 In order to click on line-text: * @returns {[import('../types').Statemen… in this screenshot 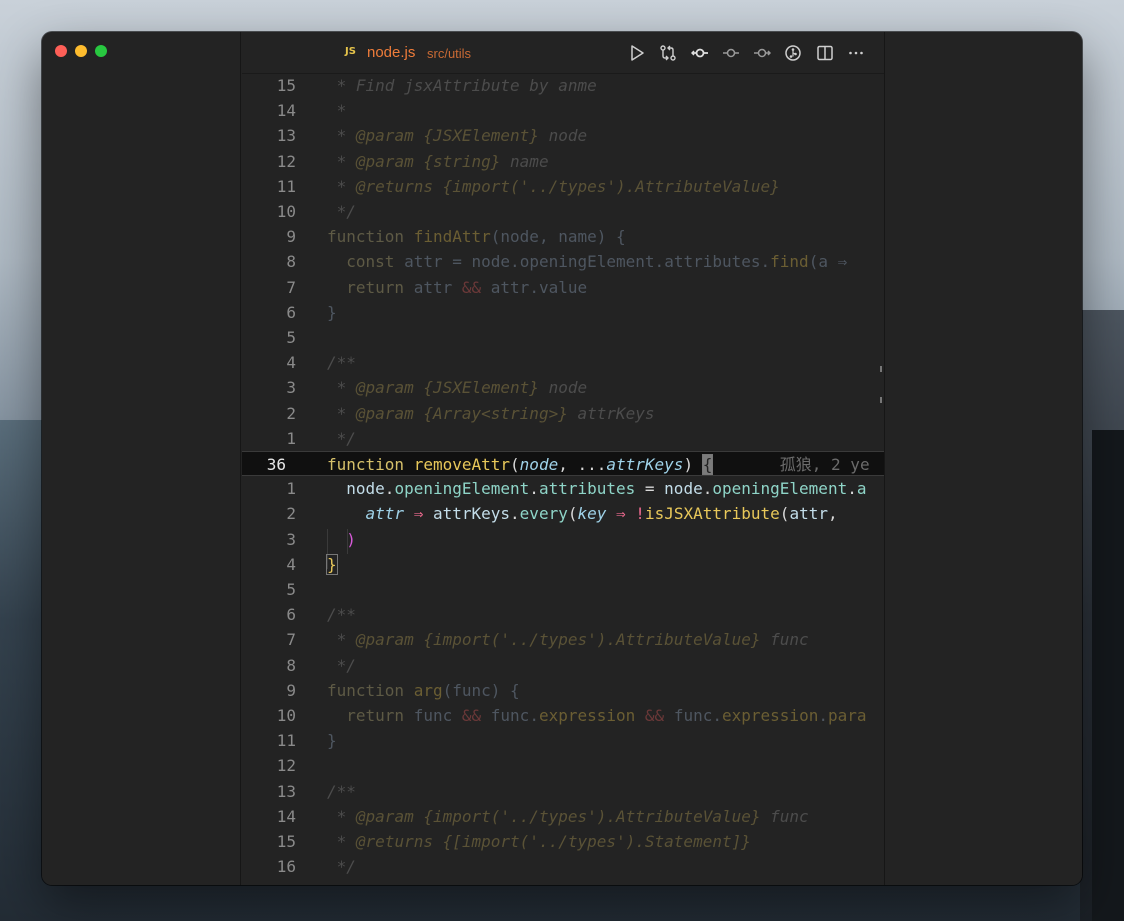, I will do `click(539, 841)`.